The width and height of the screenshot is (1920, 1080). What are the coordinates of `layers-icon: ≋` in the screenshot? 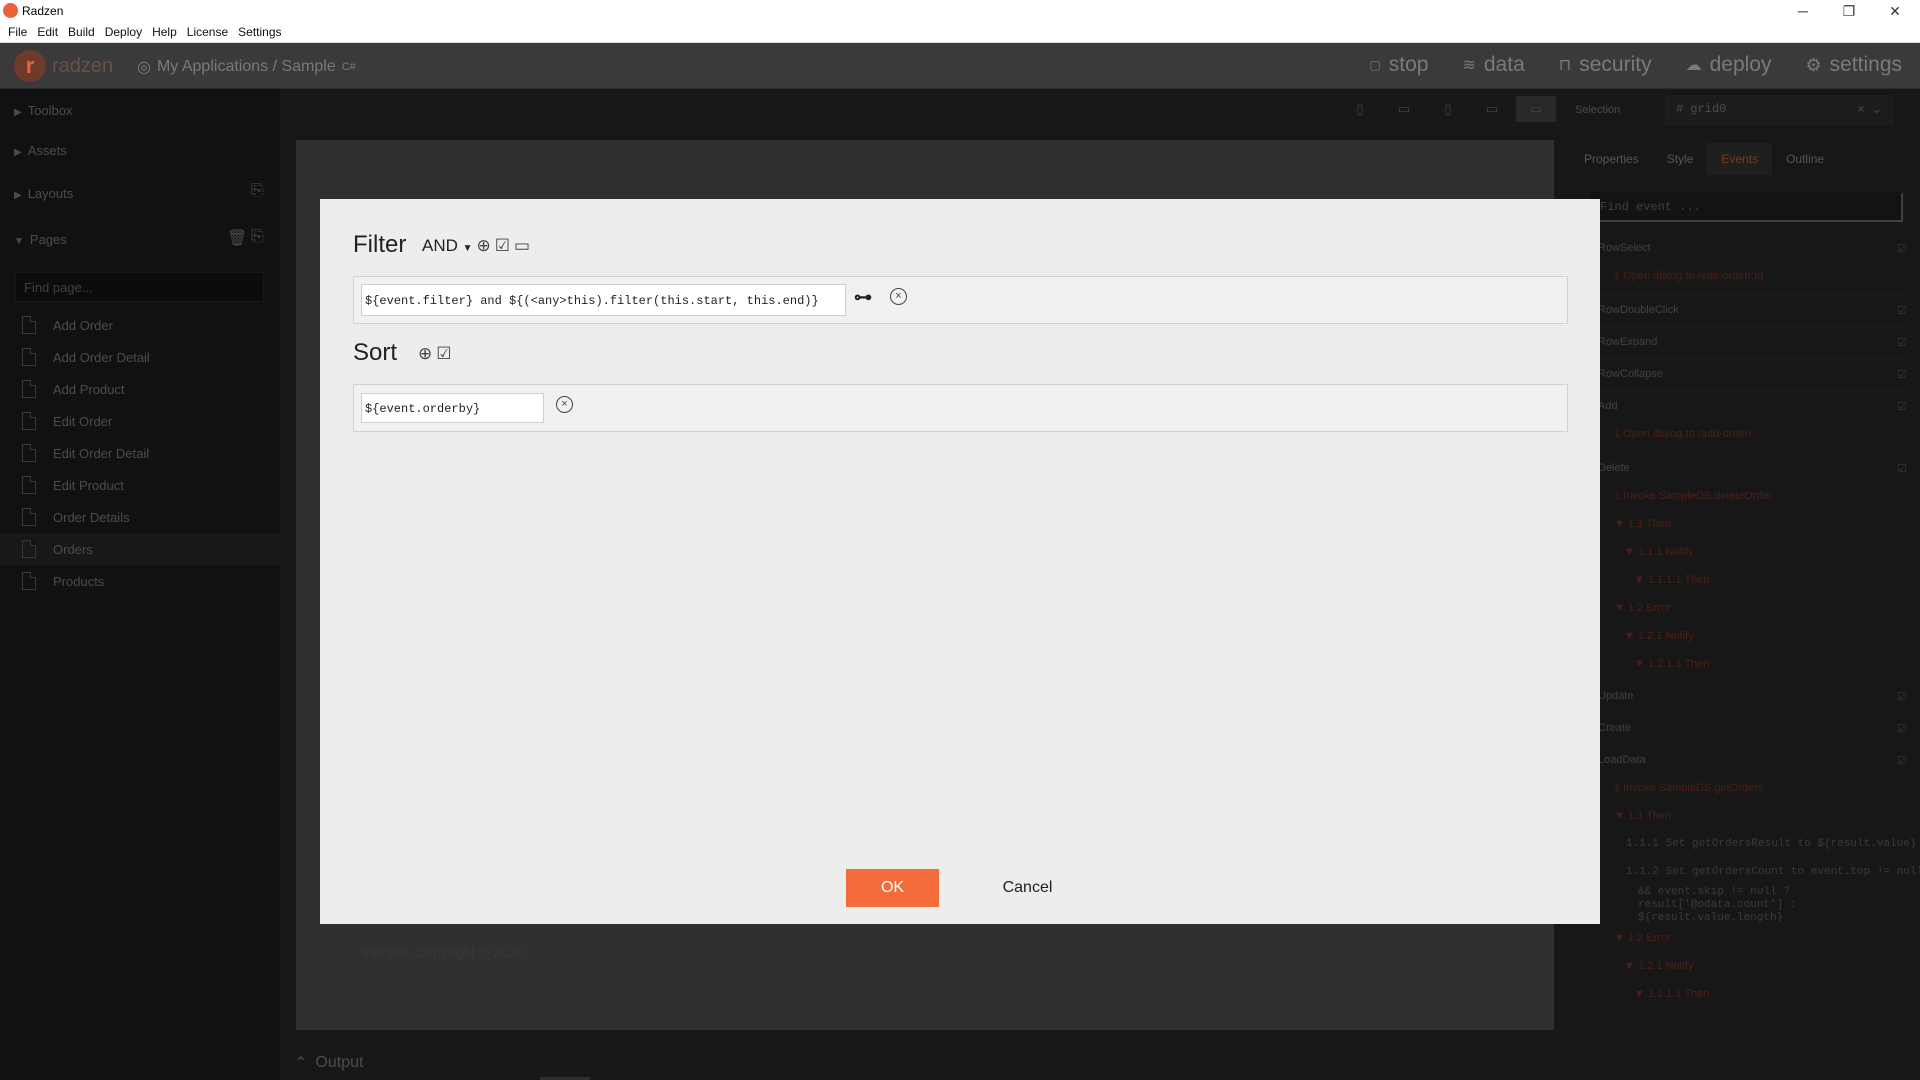 It's located at (1469, 65).